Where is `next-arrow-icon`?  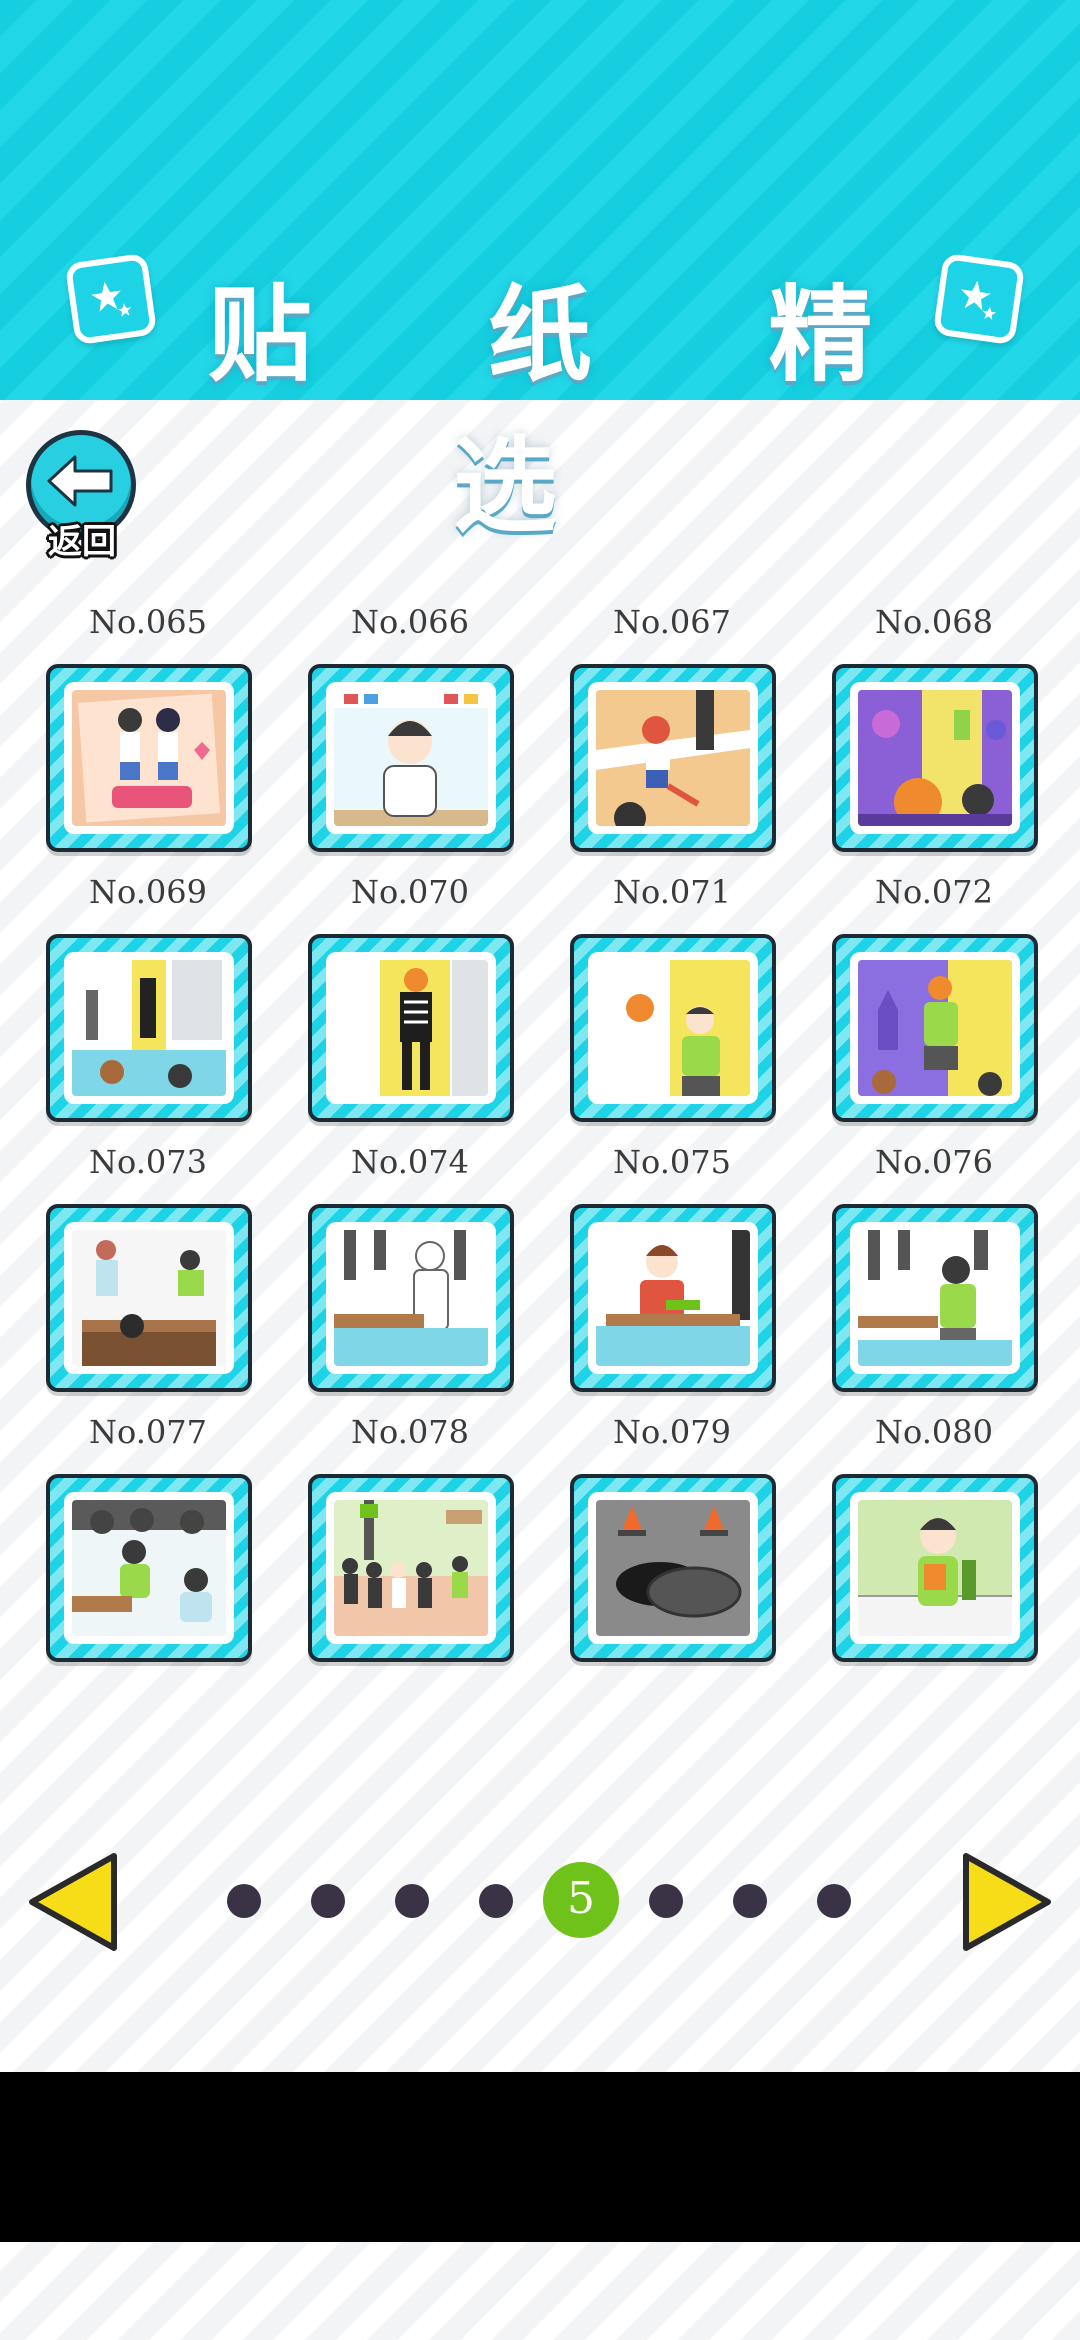 next-arrow-icon is located at coordinates (1006, 1902).